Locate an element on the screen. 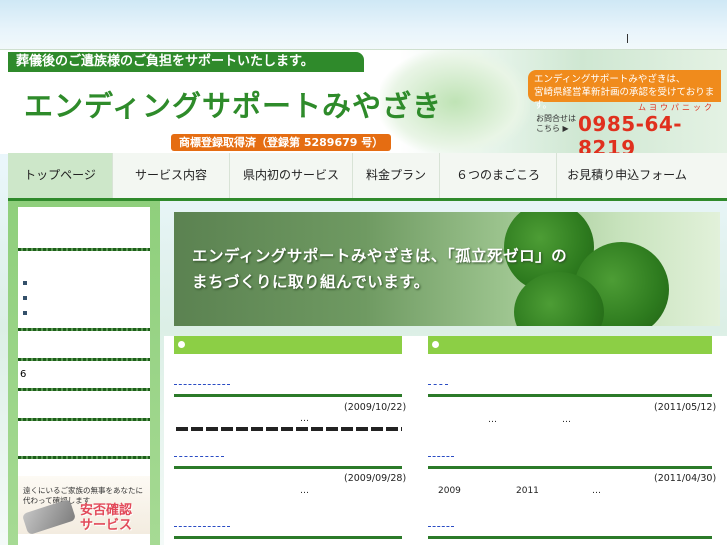 Image resolution: width=727 pixels, height=545 pixels. nav-item-top: トップページ is located at coordinates (60, 175).